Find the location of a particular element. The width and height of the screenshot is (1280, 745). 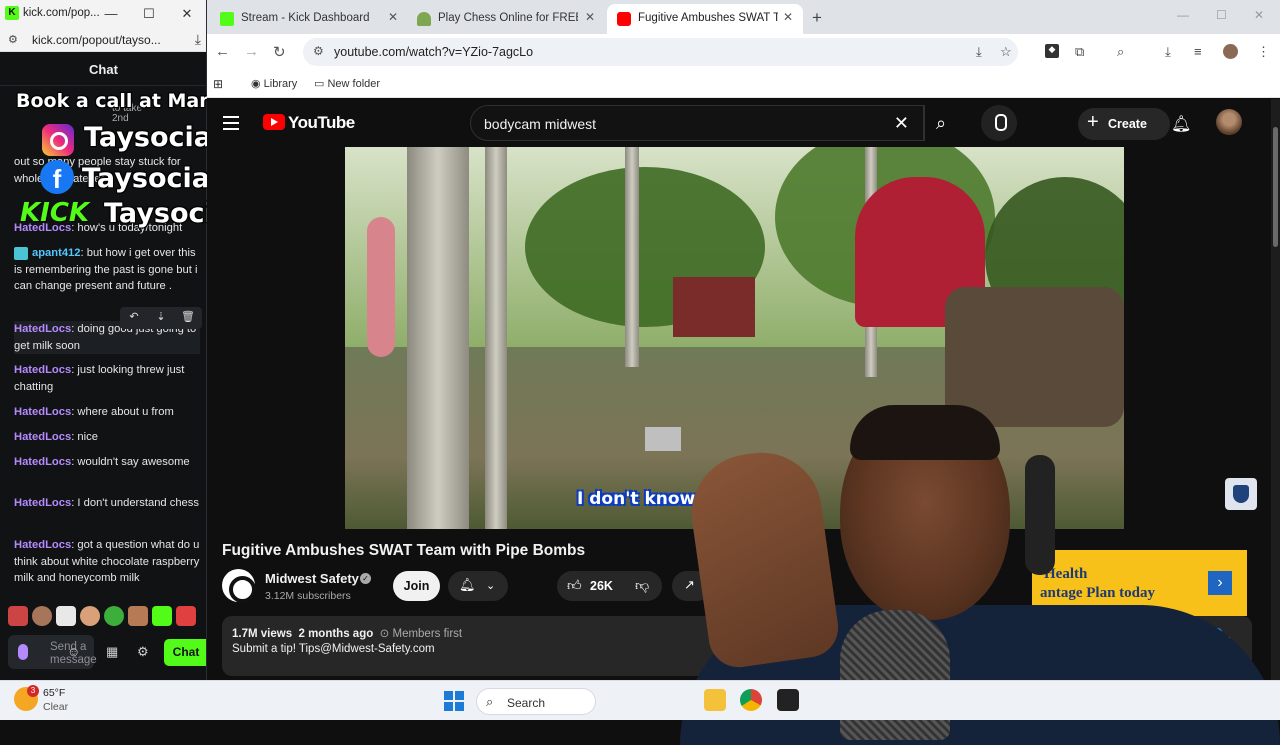

clear-search-icon: ✕ is located at coordinates (901, 123).